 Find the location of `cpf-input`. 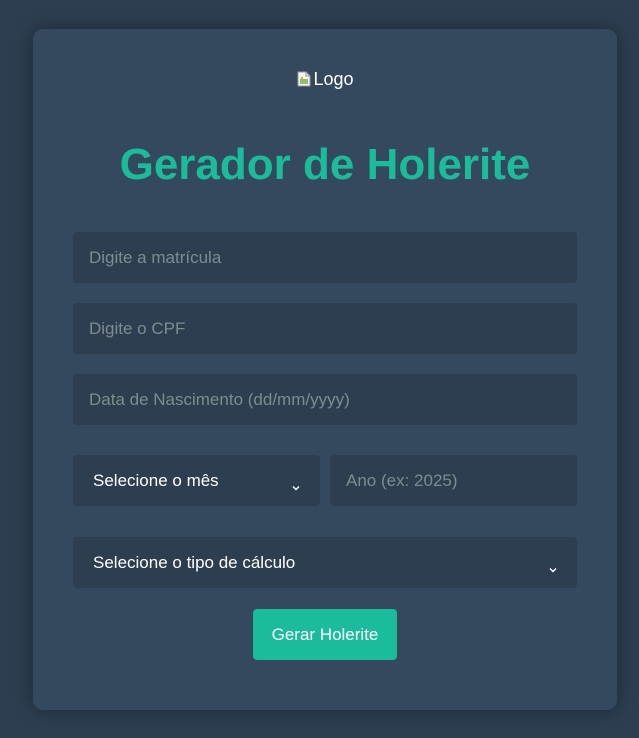

cpf-input is located at coordinates (325, 328).